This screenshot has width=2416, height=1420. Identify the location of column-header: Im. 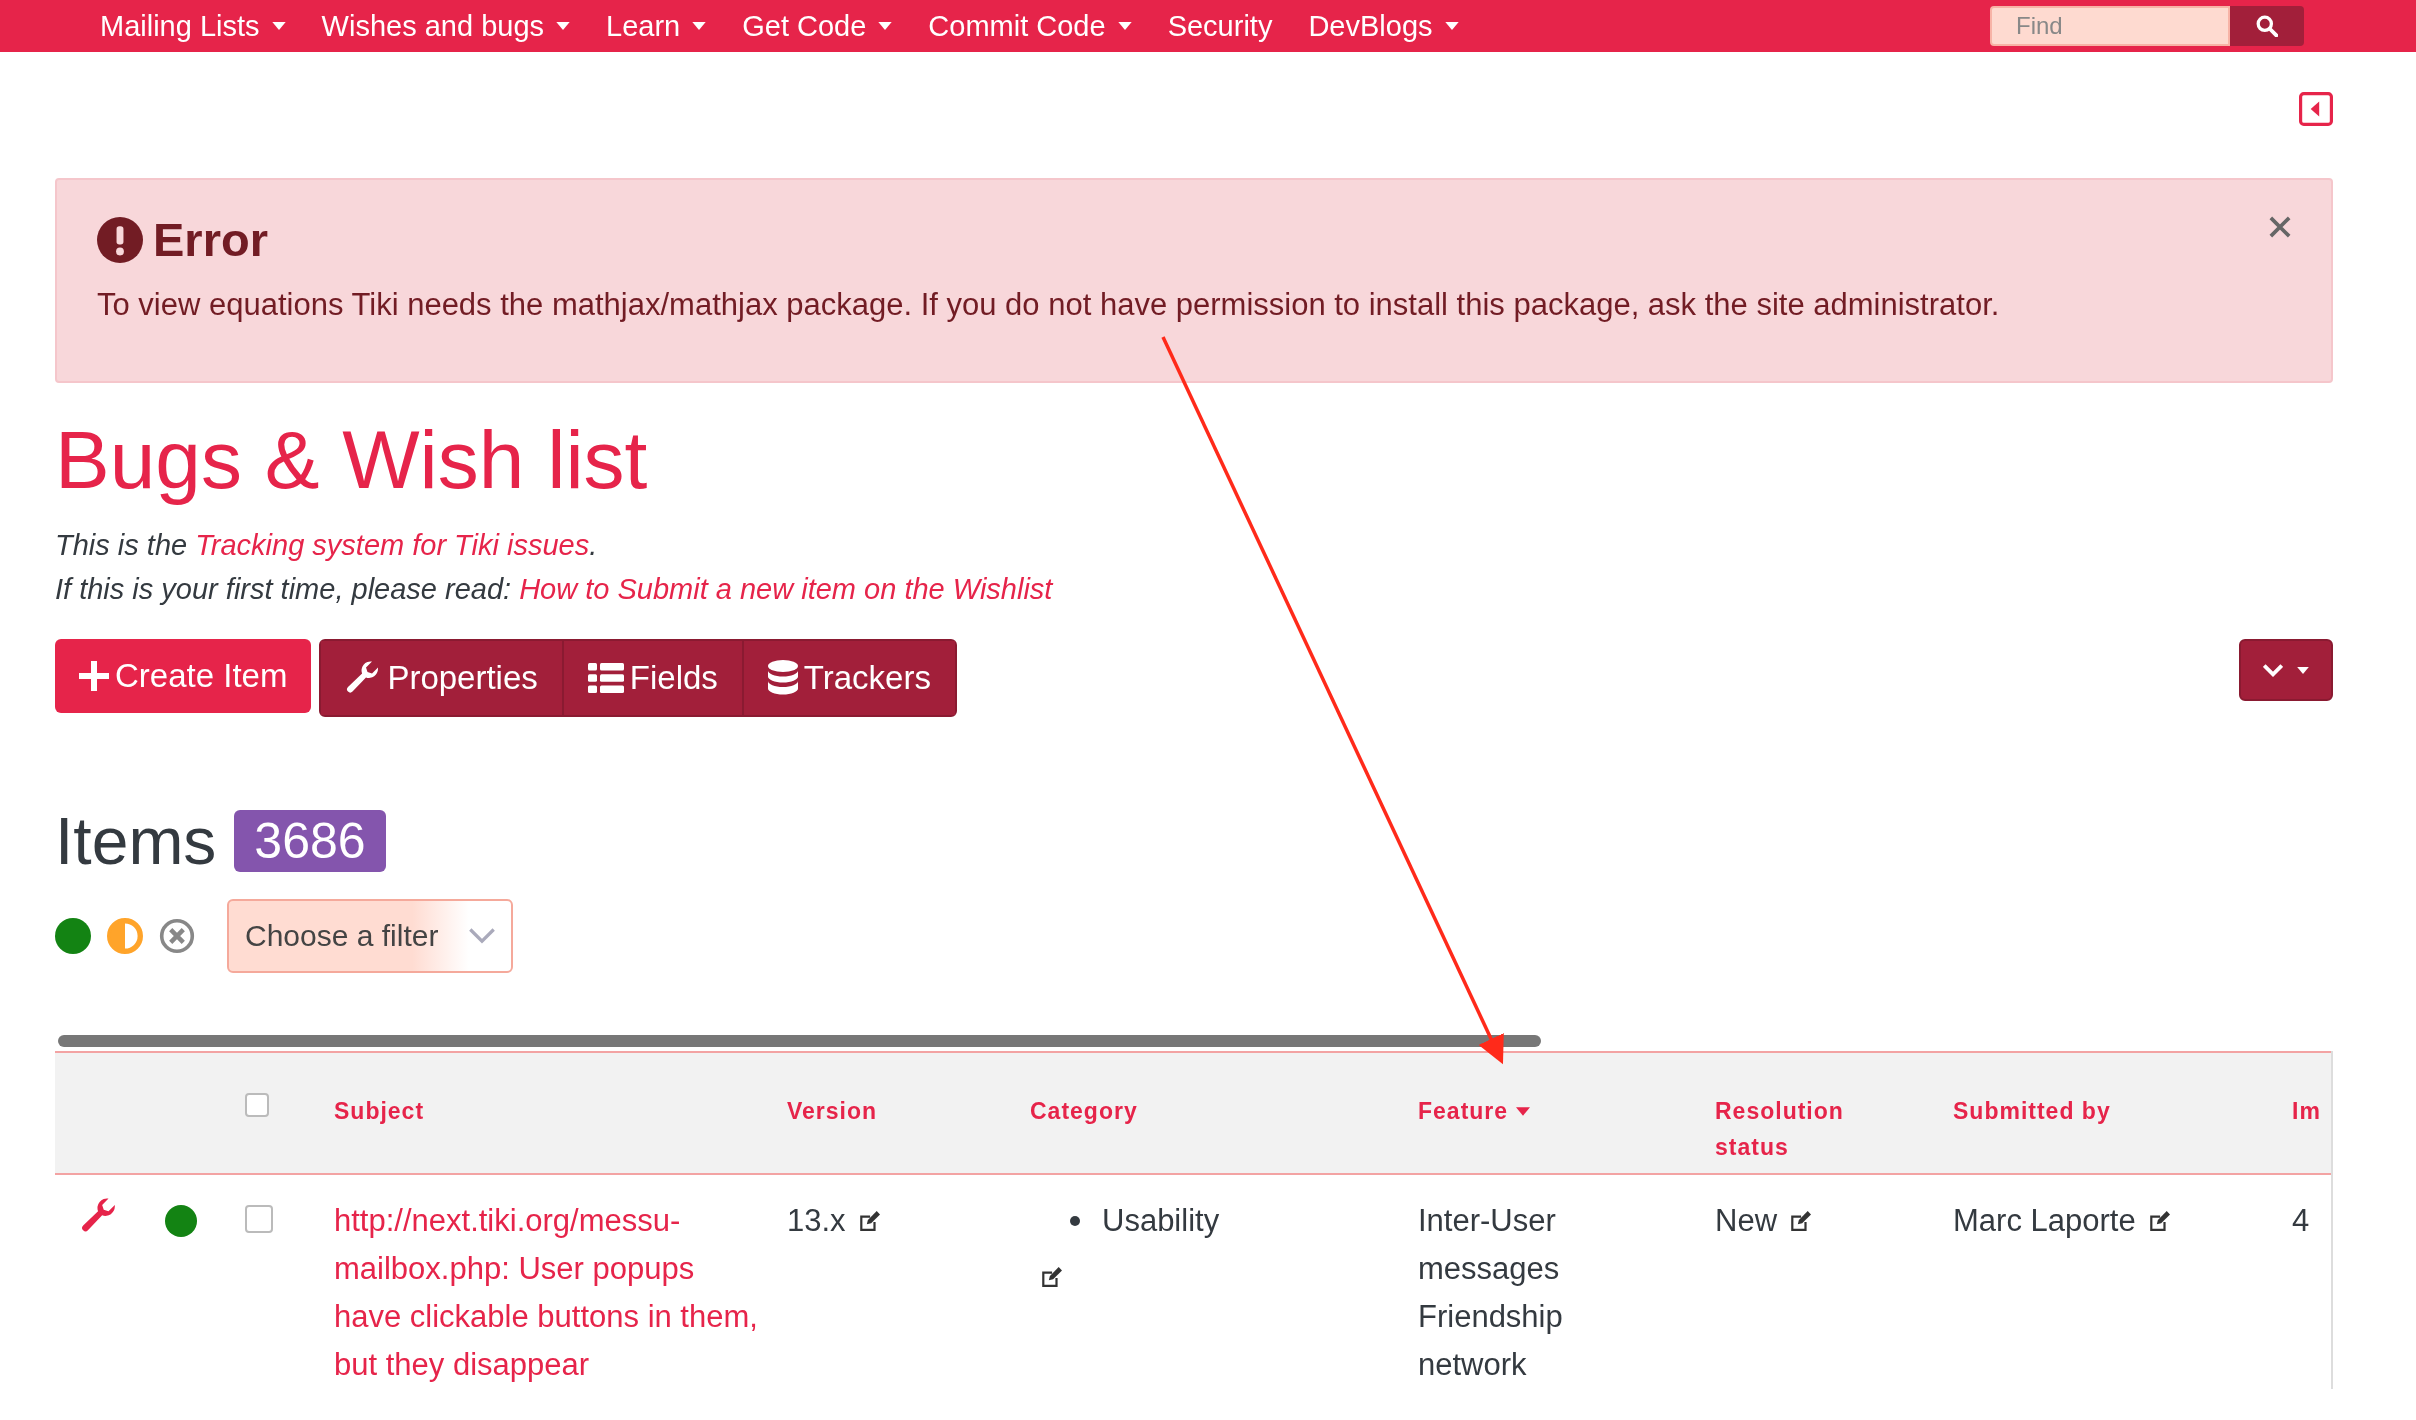
(2306, 1111).